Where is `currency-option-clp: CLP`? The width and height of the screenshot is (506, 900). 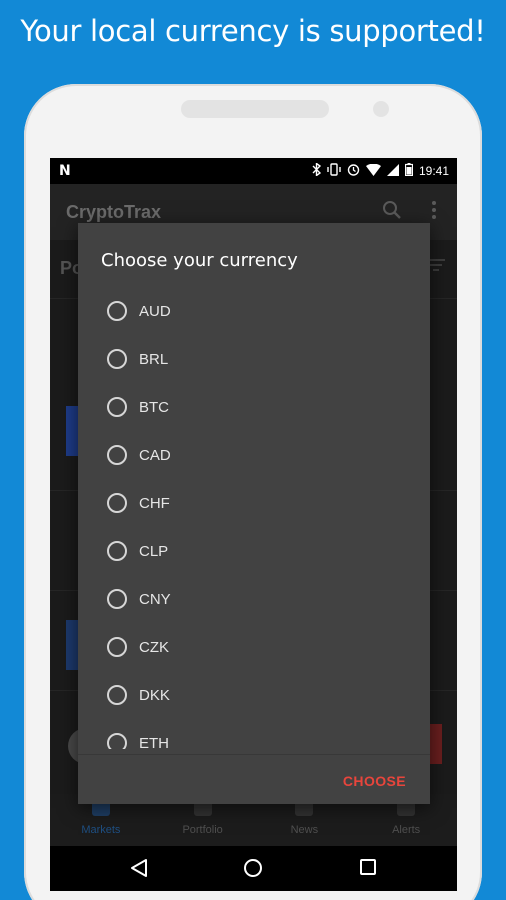 currency-option-clp: CLP is located at coordinates (254, 551).